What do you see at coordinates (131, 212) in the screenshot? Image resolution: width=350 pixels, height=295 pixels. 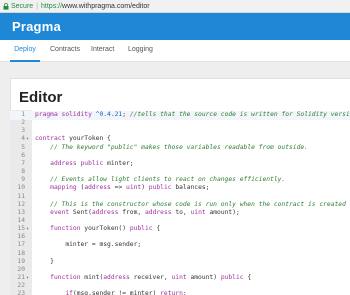 I see `code-token: from,` at bounding box center [131, 212].